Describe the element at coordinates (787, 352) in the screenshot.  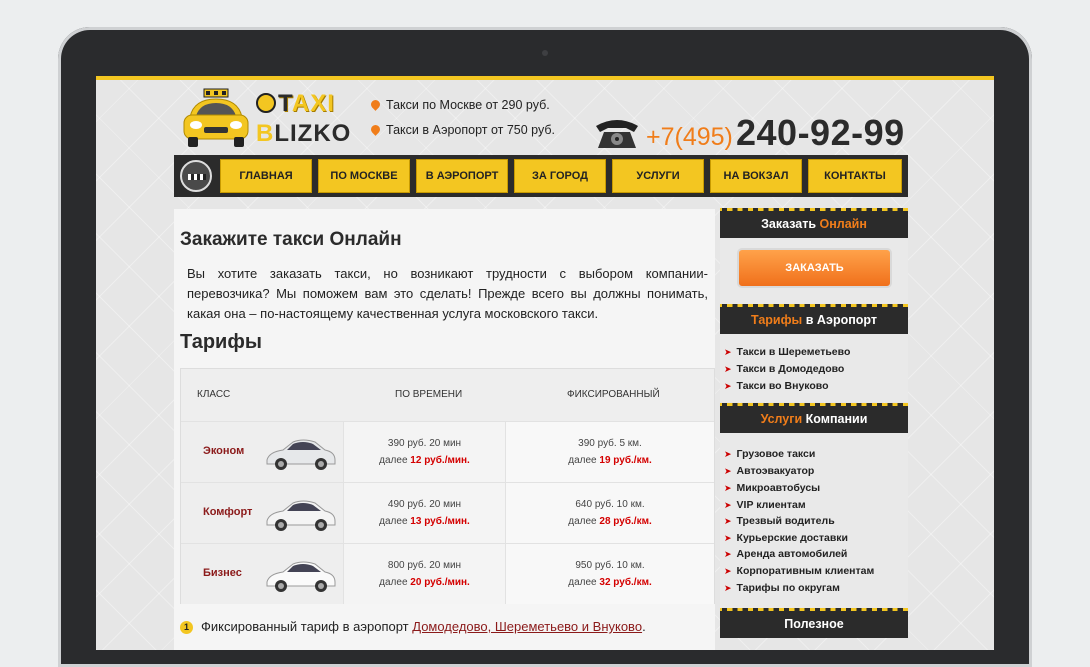
I see `sidebar-link-sheremetyevo: ➤ Такси в Шереметьево` at that location.